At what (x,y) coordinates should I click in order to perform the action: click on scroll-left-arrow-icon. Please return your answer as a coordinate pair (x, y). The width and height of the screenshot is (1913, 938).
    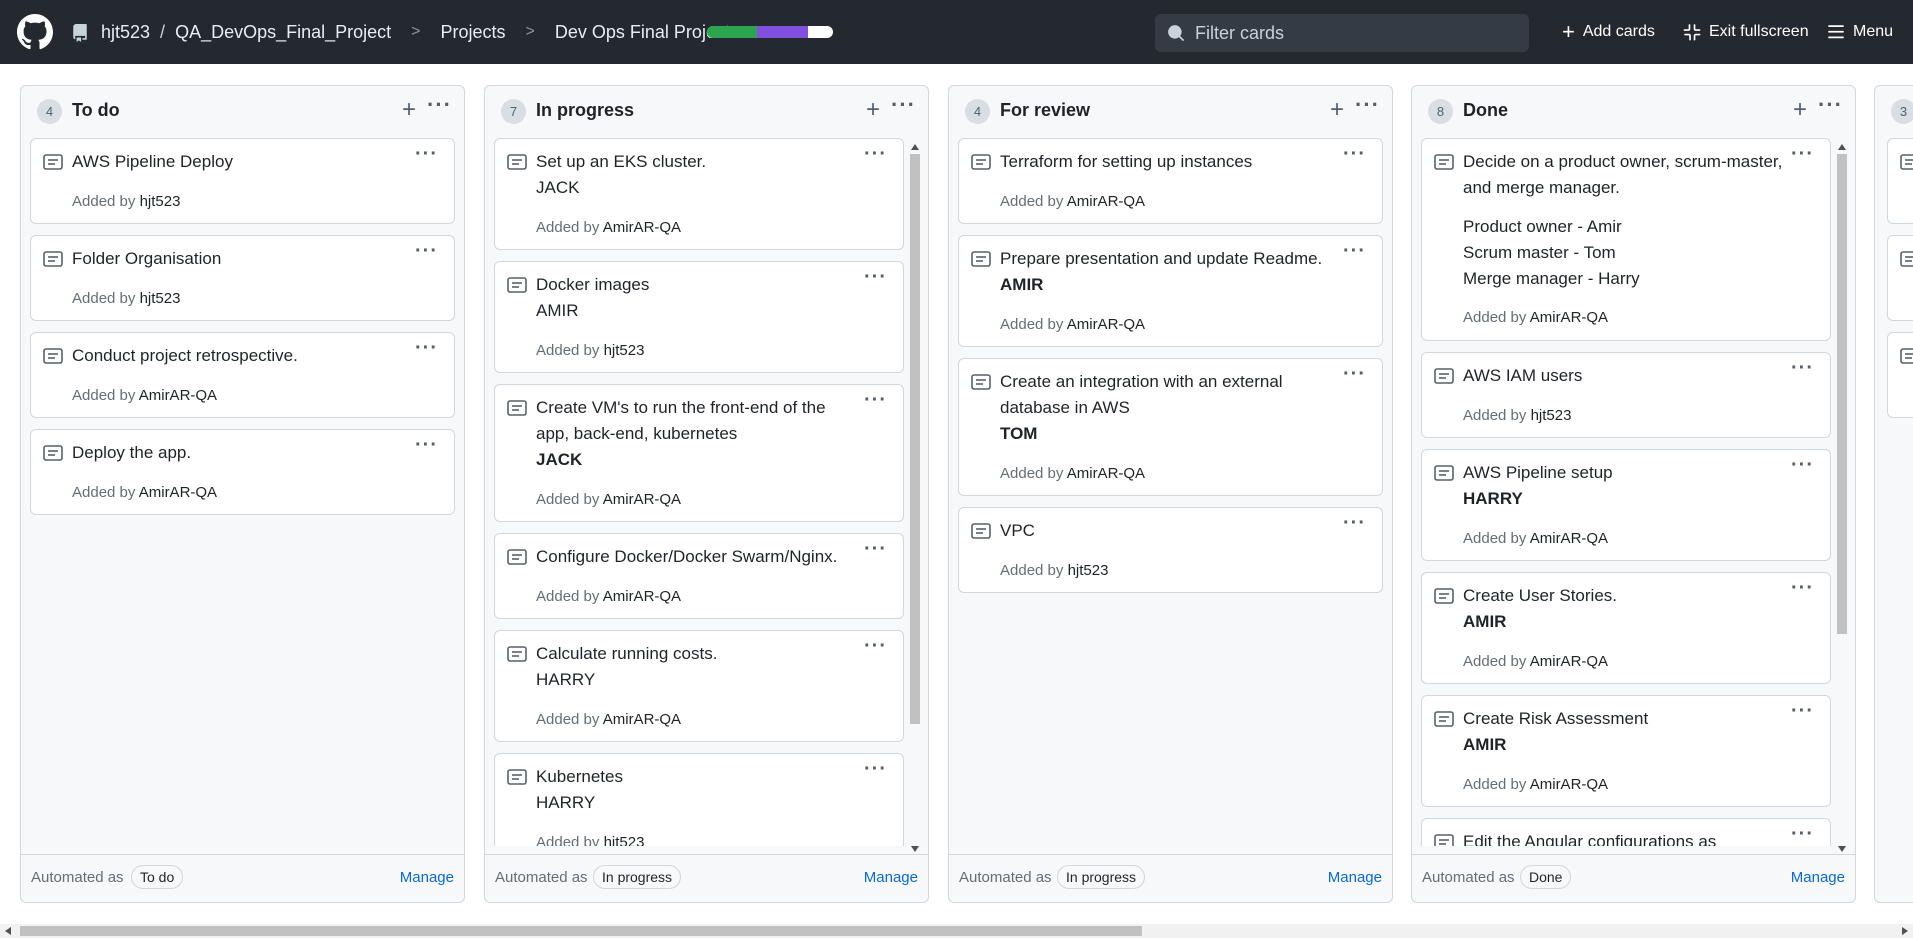
    Looking at the image, I should click on (8, 931).